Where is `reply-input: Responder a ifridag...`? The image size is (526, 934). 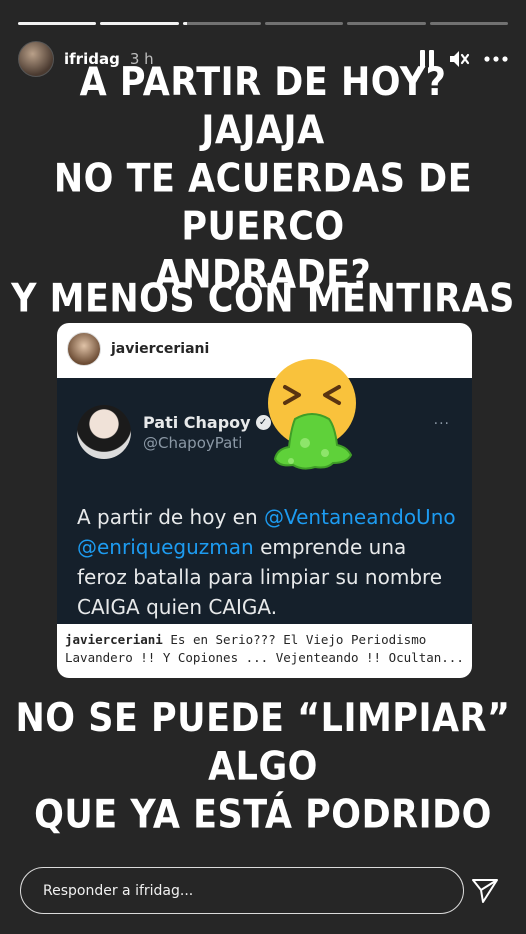
reply-input: Responder a ifridag... is located at coordinates (242, 890).